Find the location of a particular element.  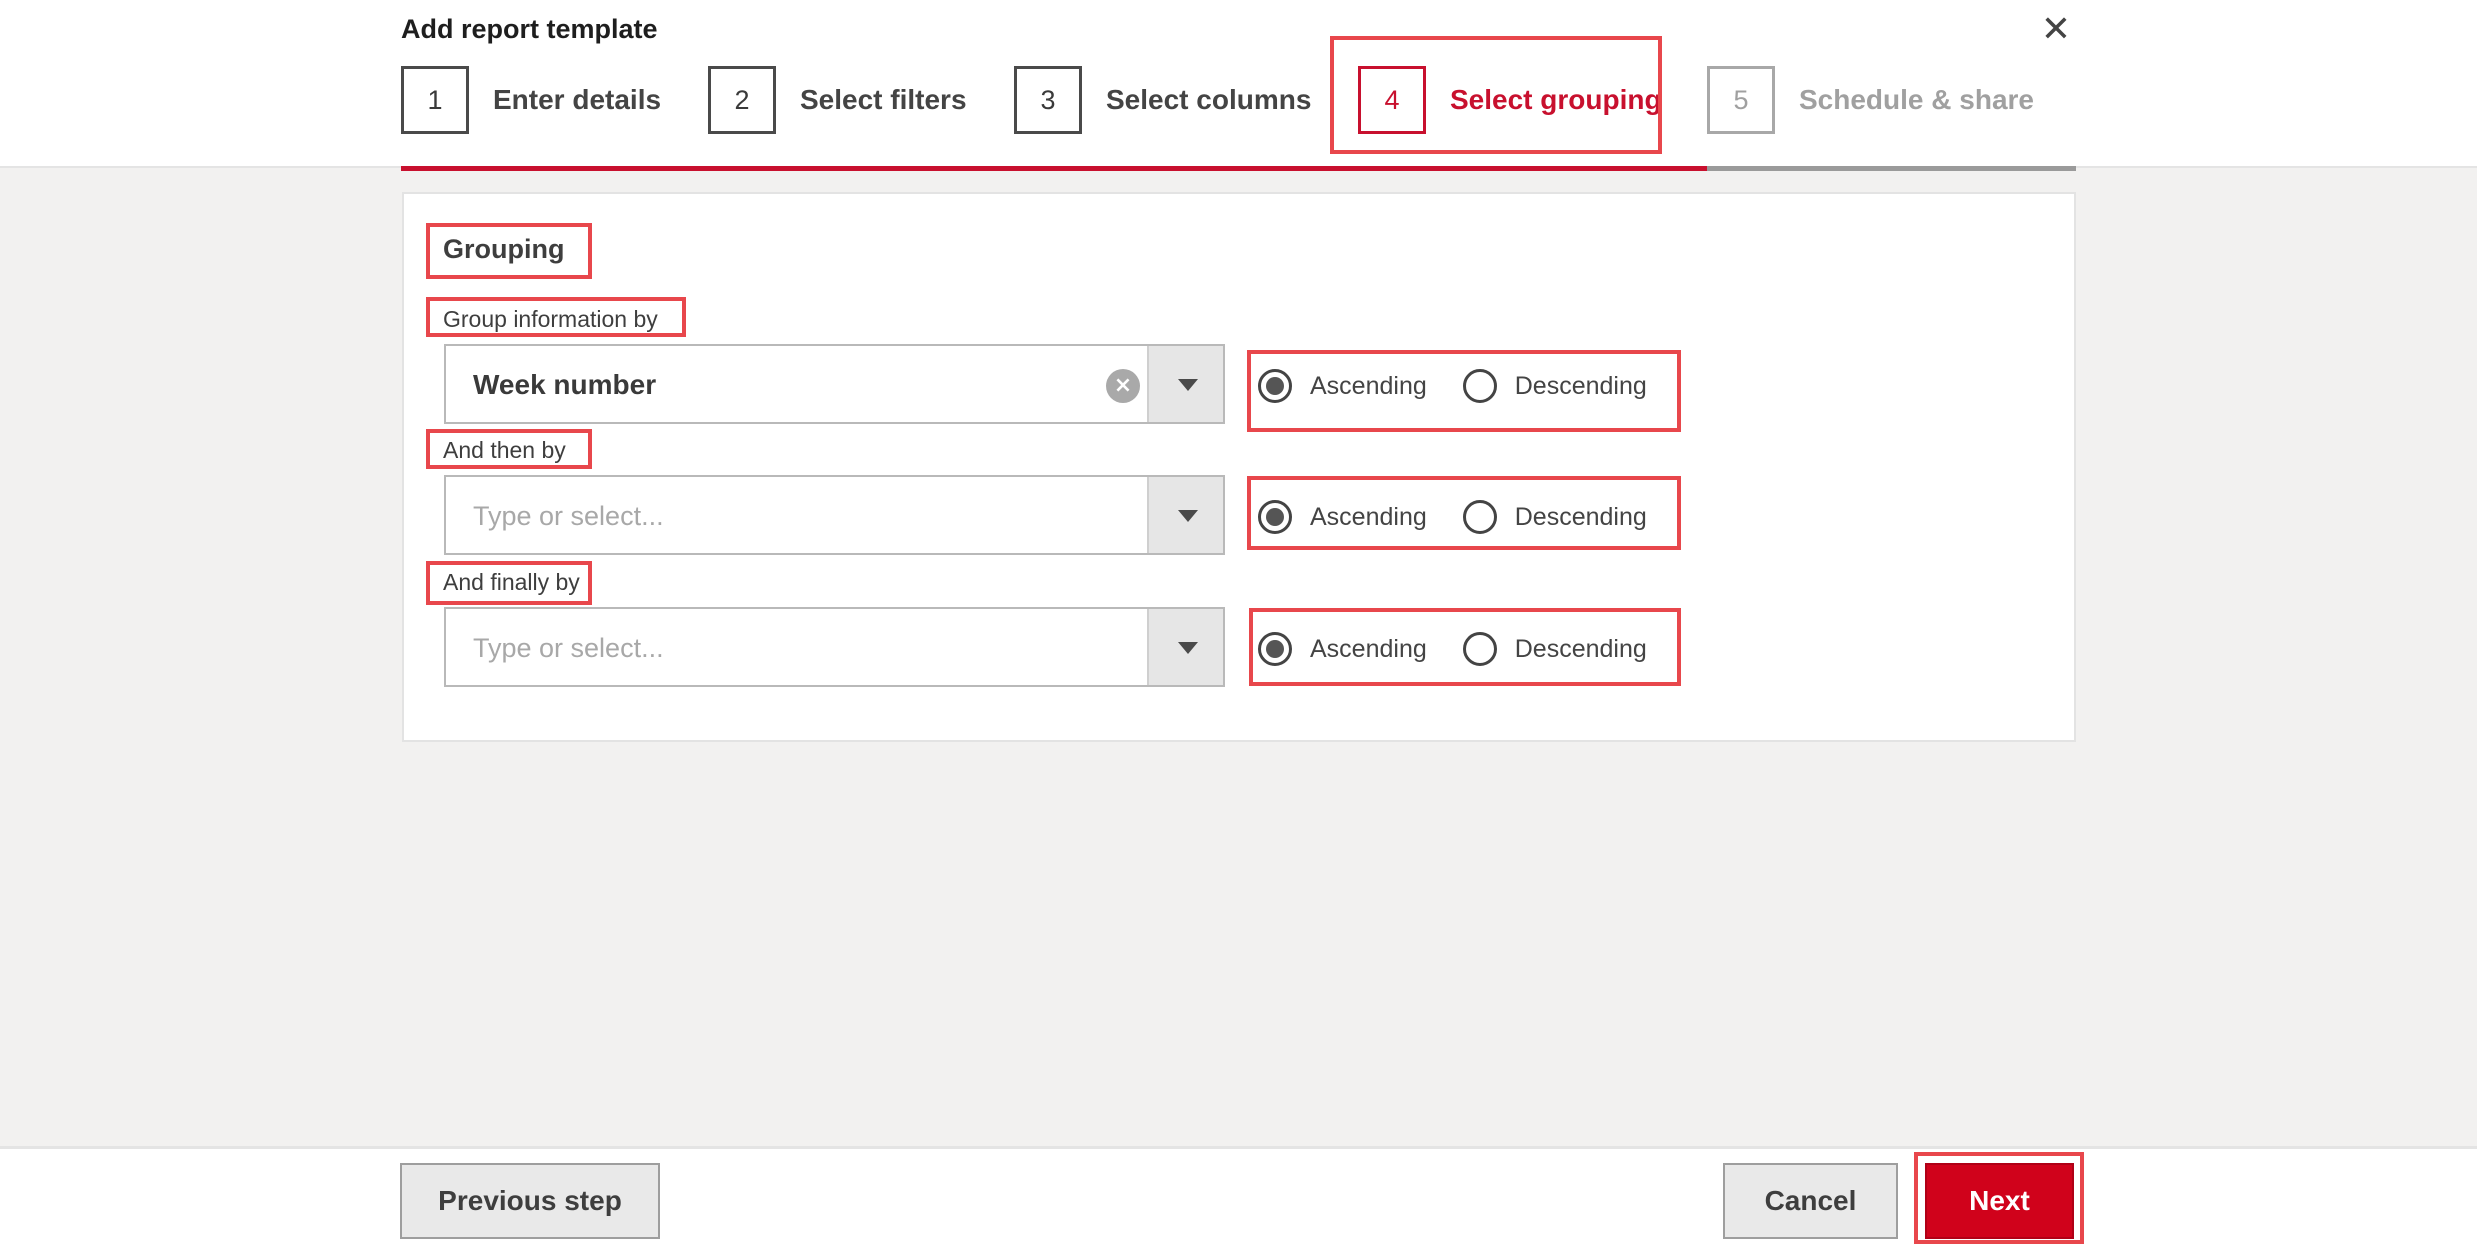

progress-bar-remaining is located at coordinates (1891, 168).